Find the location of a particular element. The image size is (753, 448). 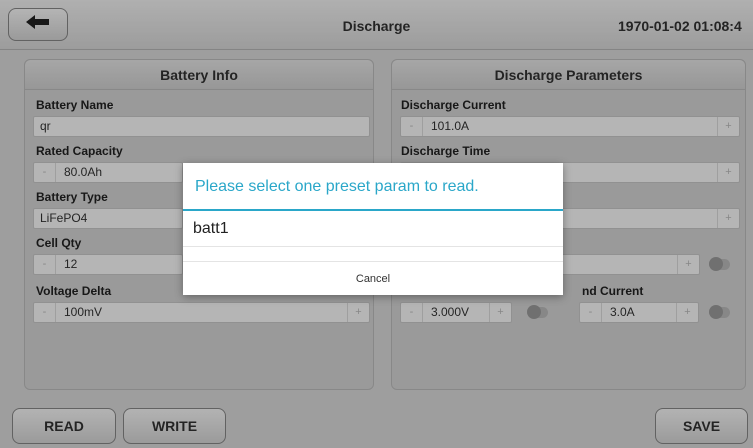

preset-item-batt1: batt1 is located at coordinates (373, 229).